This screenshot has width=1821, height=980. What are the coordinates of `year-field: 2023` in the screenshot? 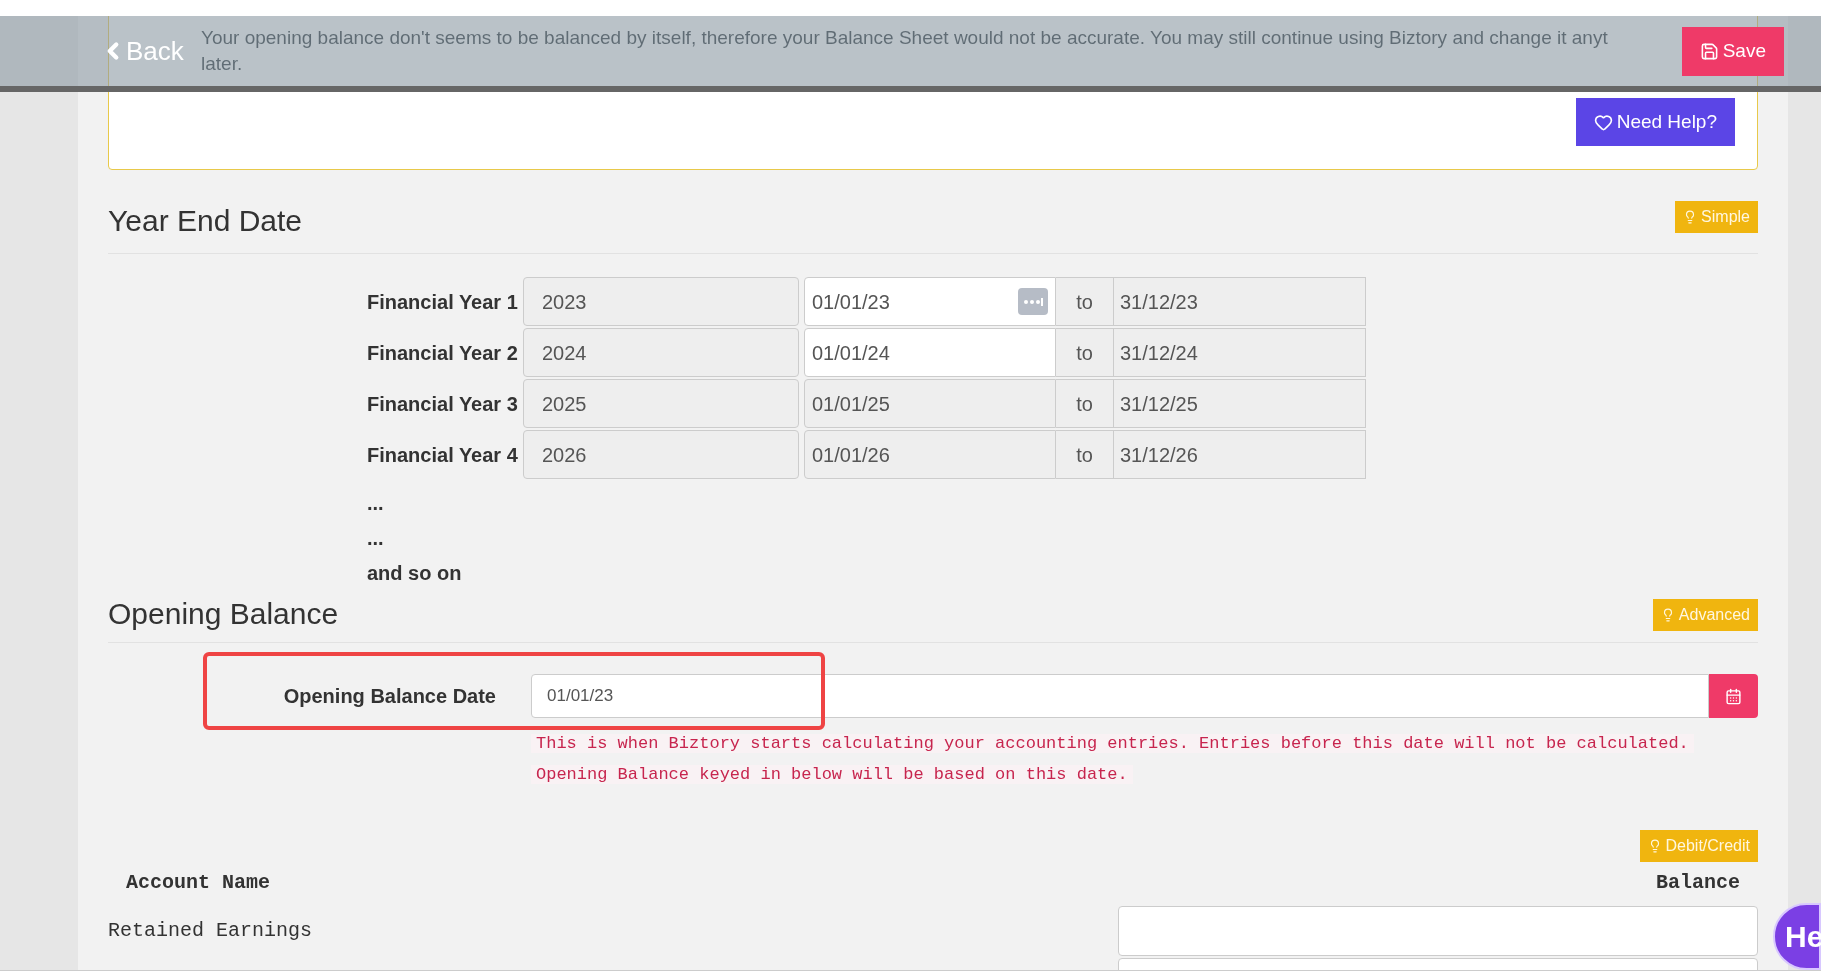 It's located at (661, 301).